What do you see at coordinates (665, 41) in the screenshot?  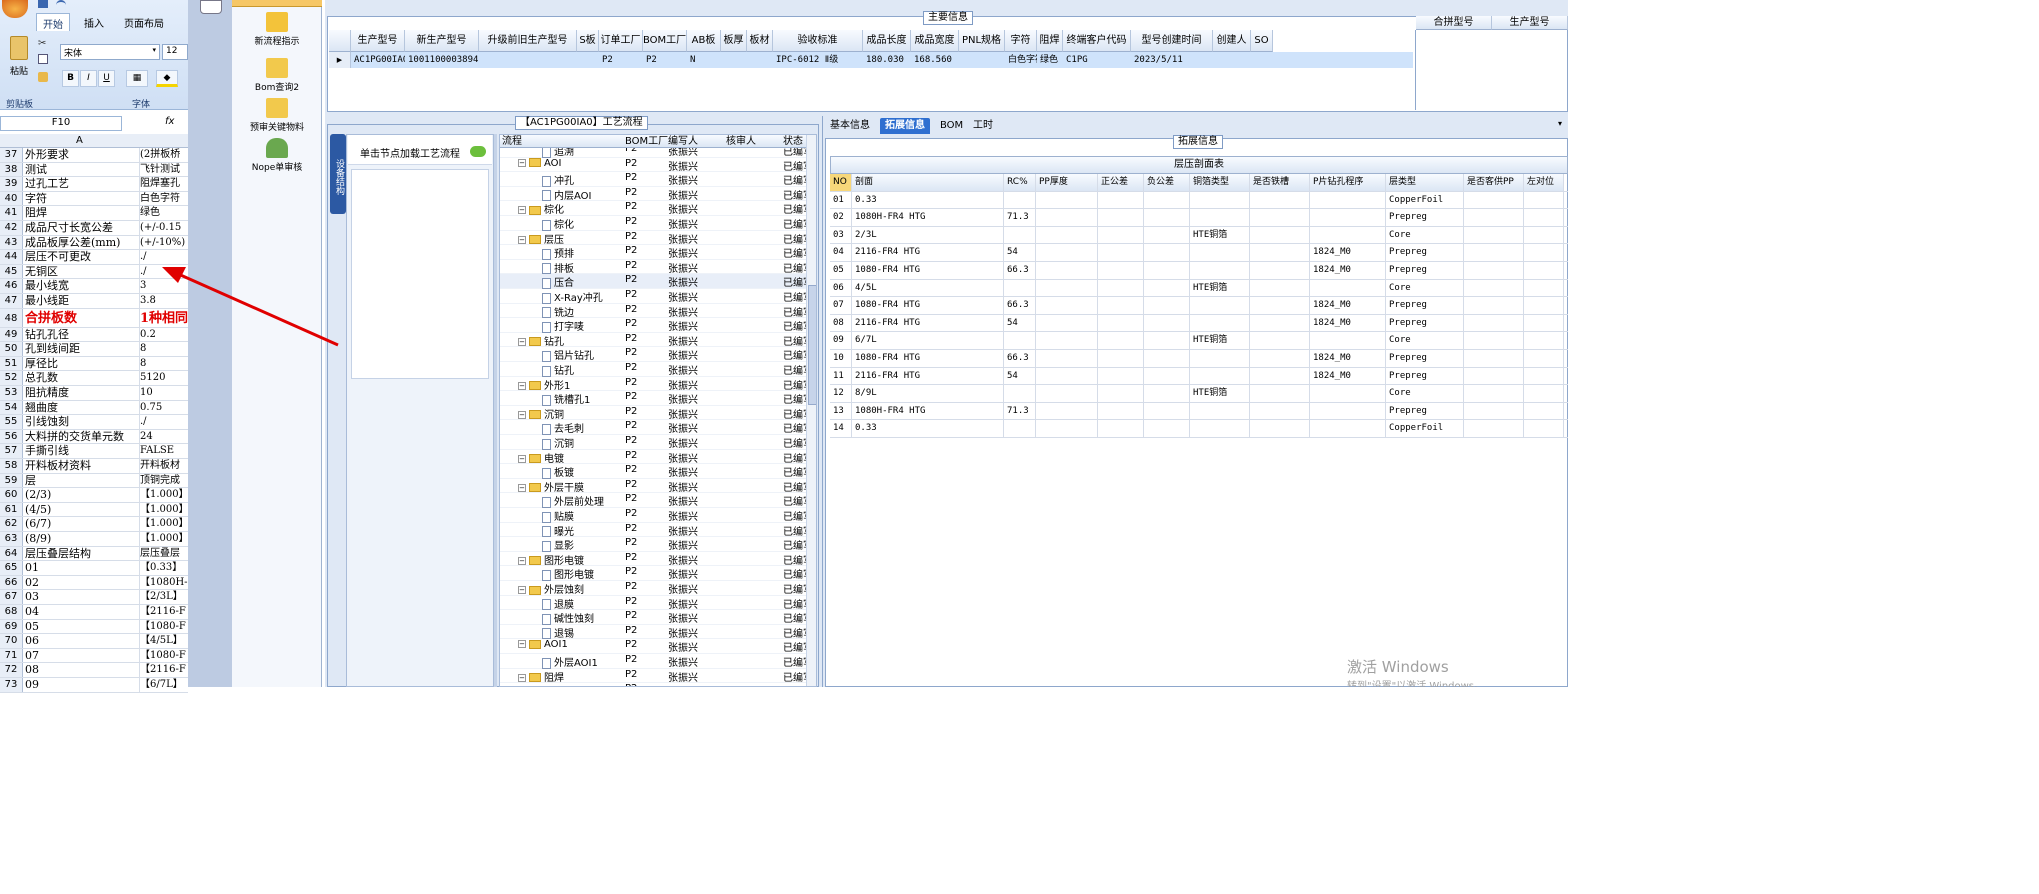 I see `main-info-column-header: BOM工厂` at bounding box center [665, 41].